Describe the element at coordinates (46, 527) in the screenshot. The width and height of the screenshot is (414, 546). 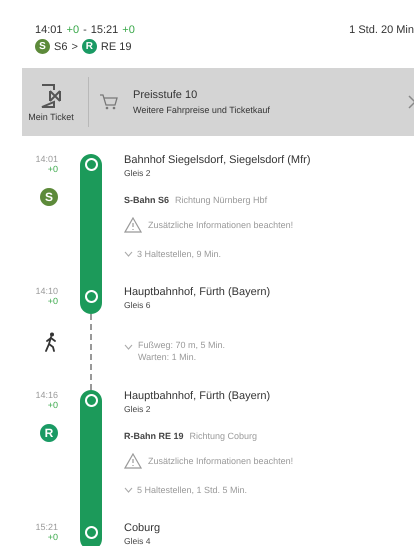
I see `stop-time: 15:21` at that location.